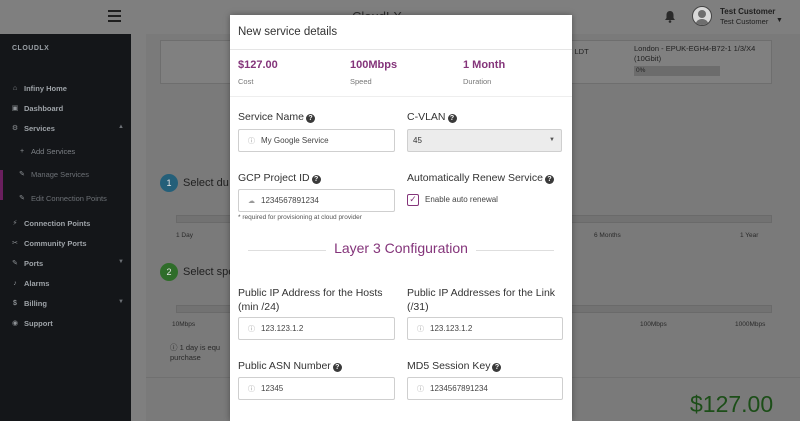 The height and width of the screenshot is (421, 800). I want to click on speed-tick-max: 1000Mbps, so click(750, 324).